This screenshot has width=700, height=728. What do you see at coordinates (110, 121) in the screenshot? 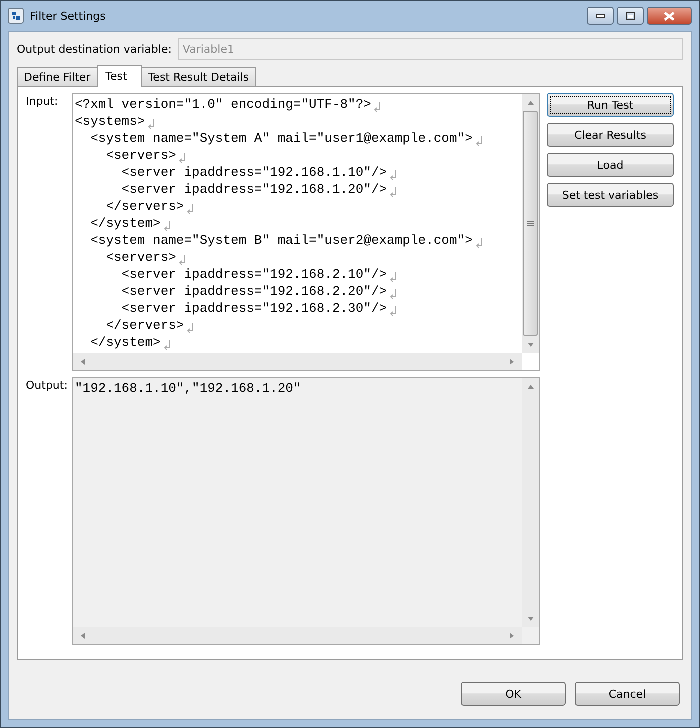
I see `code-line: <systems>` at bounding box center [110, 121].